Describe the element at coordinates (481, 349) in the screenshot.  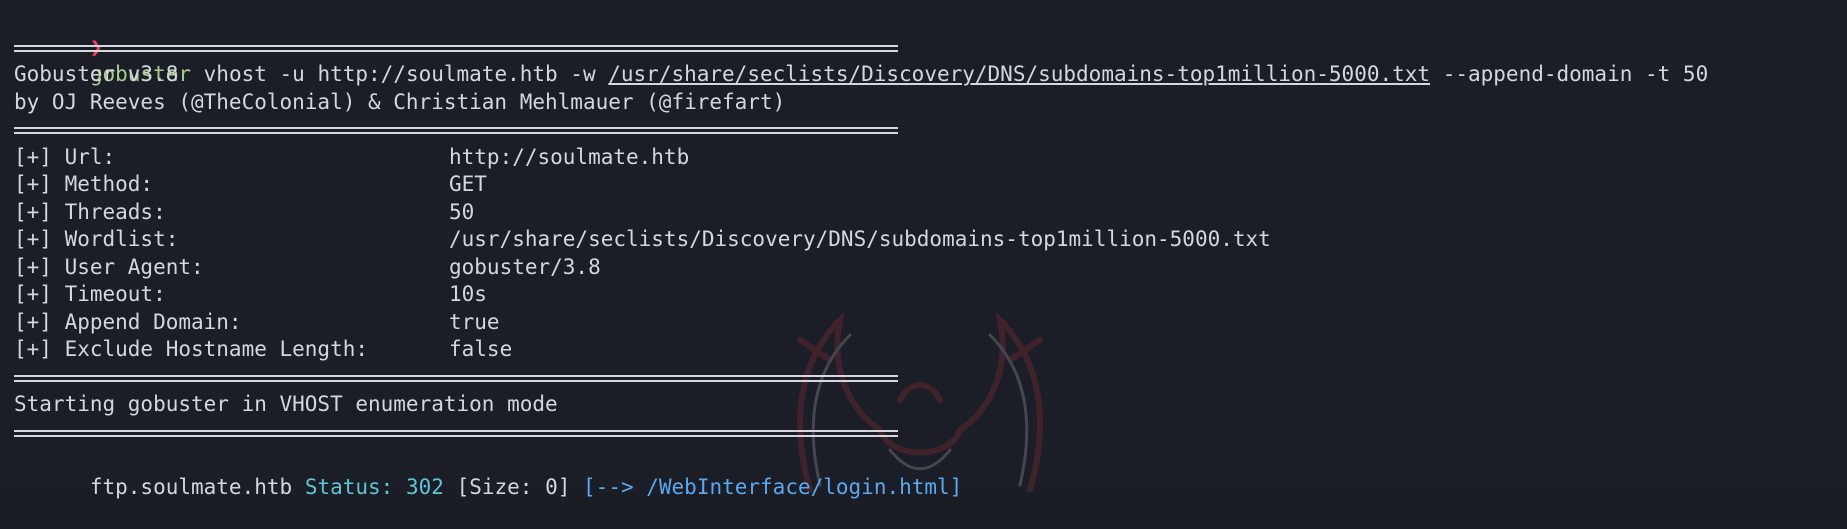
I see `config-value: false` at that location.